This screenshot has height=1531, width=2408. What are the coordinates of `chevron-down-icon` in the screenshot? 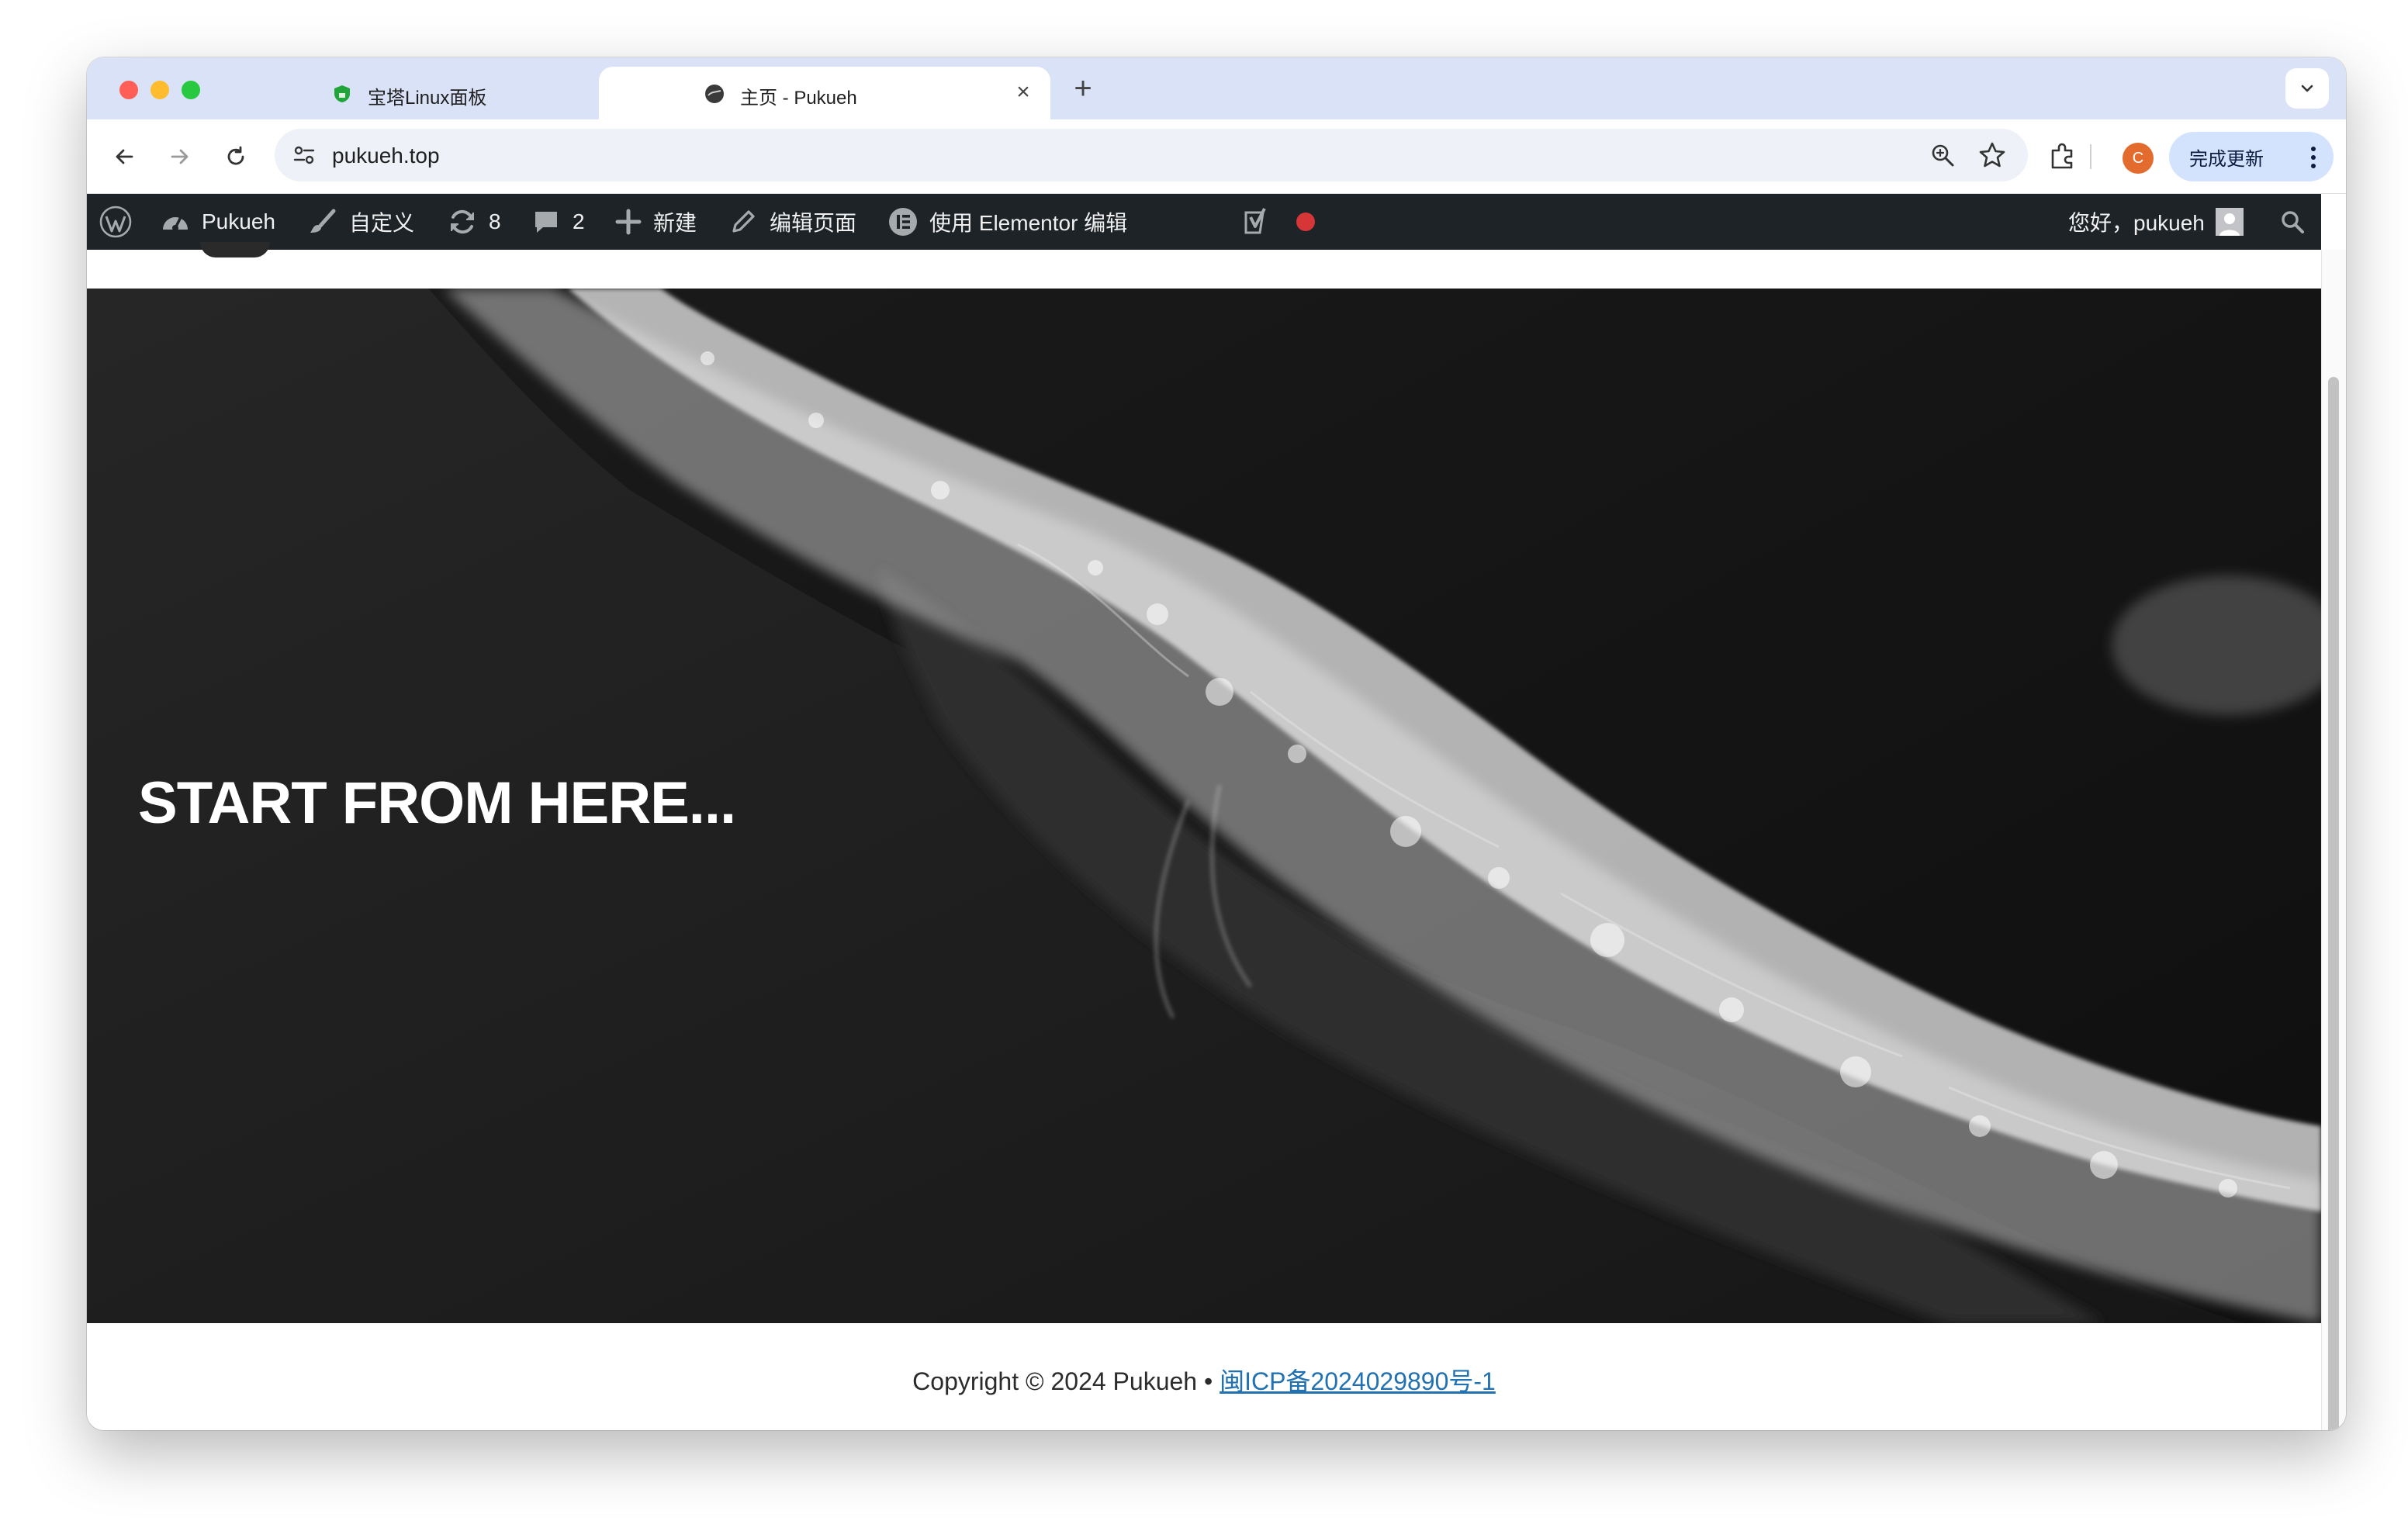 It's located at (2307, 88).